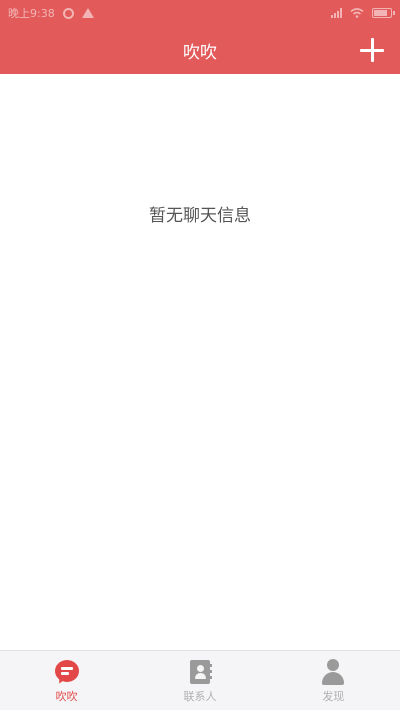  Describe the element at coordinates (383, 13) in the screenshot. I see `battery-icon` at that location.